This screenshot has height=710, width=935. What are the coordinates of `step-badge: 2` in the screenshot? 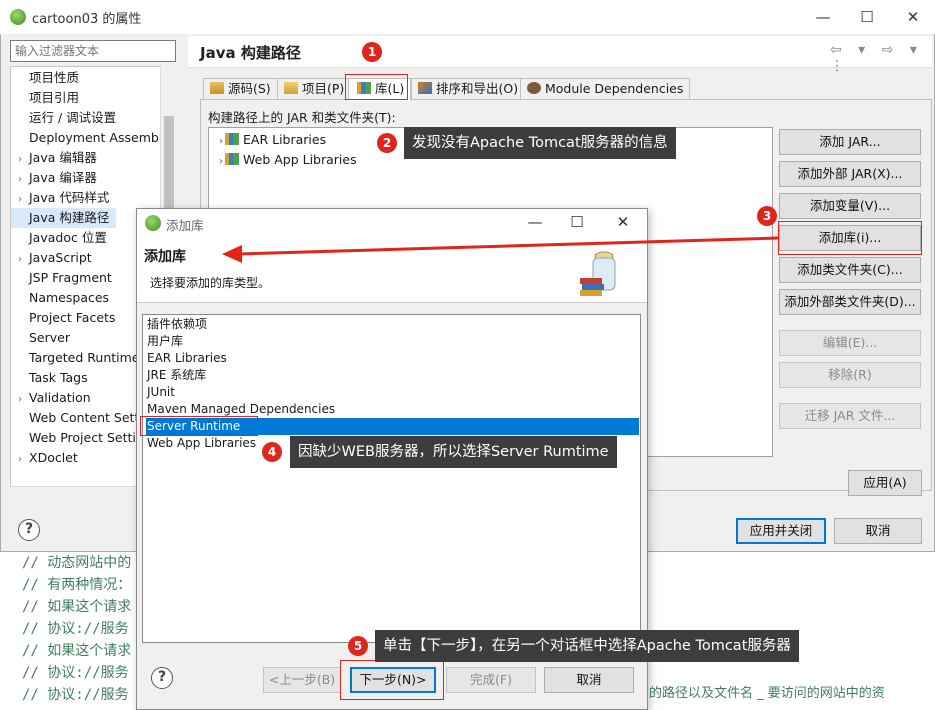 It's located at (387, 143).